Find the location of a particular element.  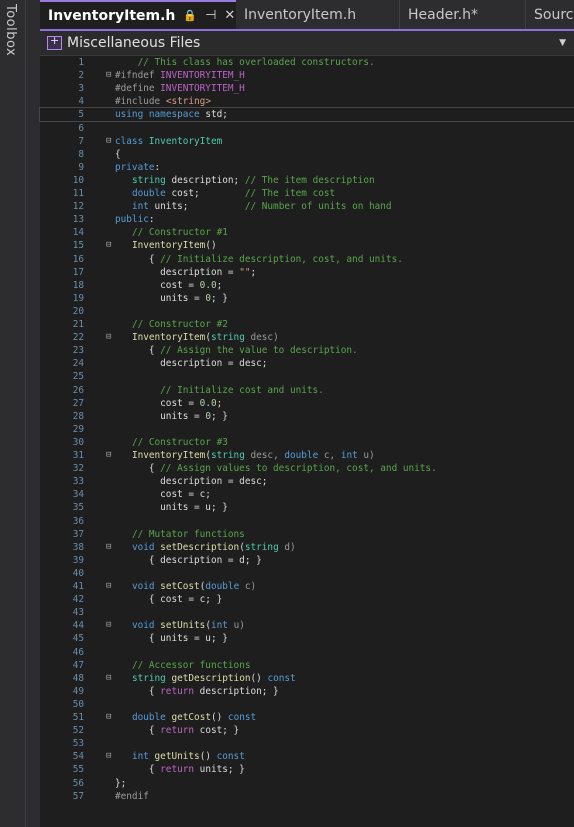

code-line: 47 // Accessor functions is located at coordinates (307, 665).